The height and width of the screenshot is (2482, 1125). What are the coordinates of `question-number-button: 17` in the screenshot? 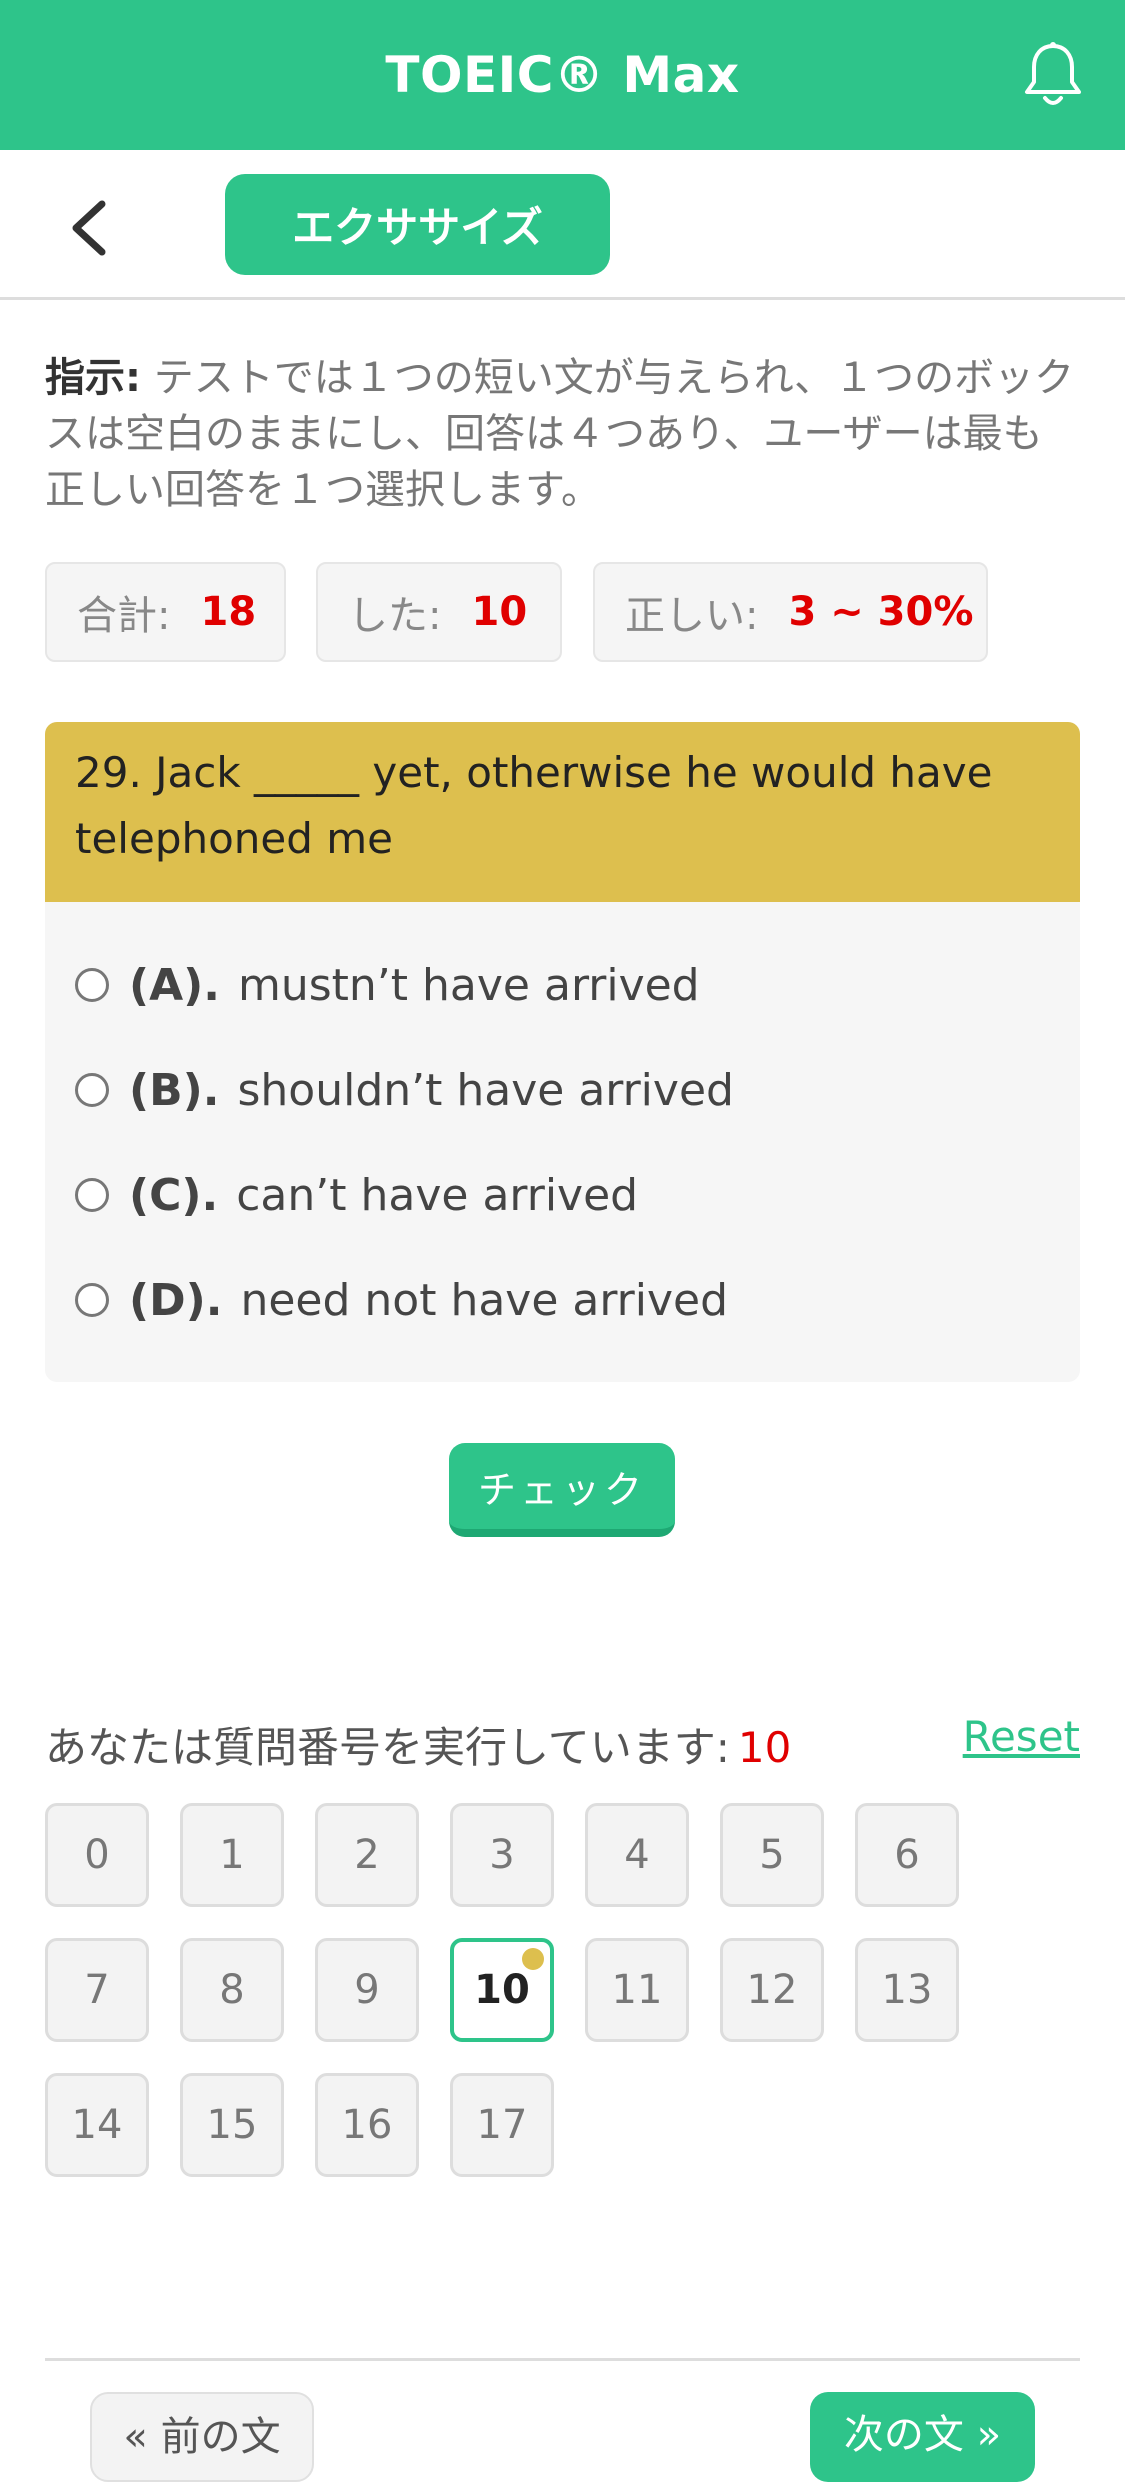 It's located at (502, 2125).